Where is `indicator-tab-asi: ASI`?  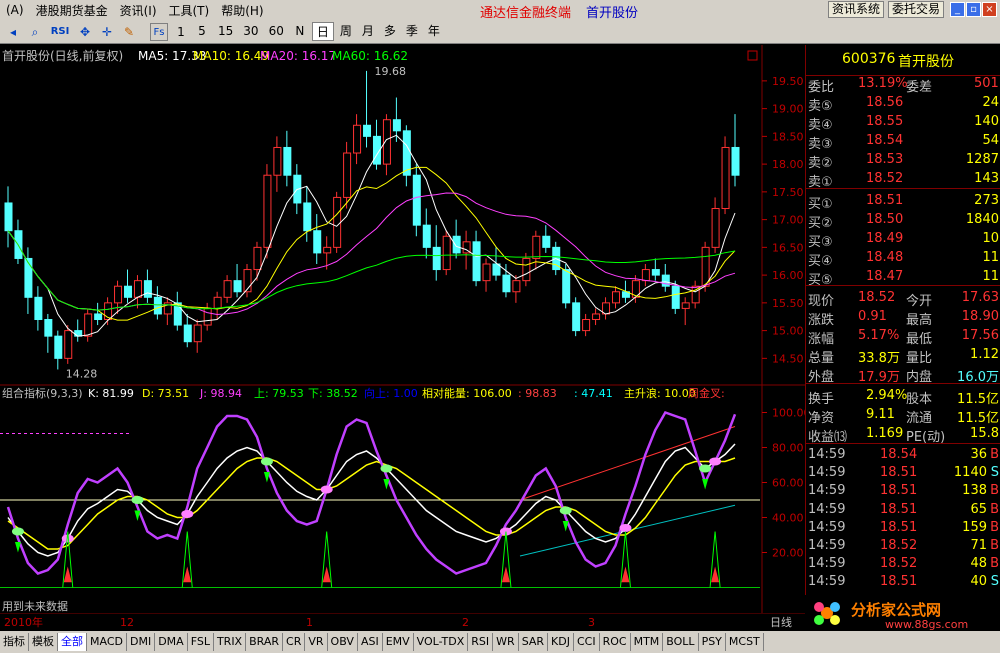 indicator-tab-asi: ASI is located at coordinates (370, 642).